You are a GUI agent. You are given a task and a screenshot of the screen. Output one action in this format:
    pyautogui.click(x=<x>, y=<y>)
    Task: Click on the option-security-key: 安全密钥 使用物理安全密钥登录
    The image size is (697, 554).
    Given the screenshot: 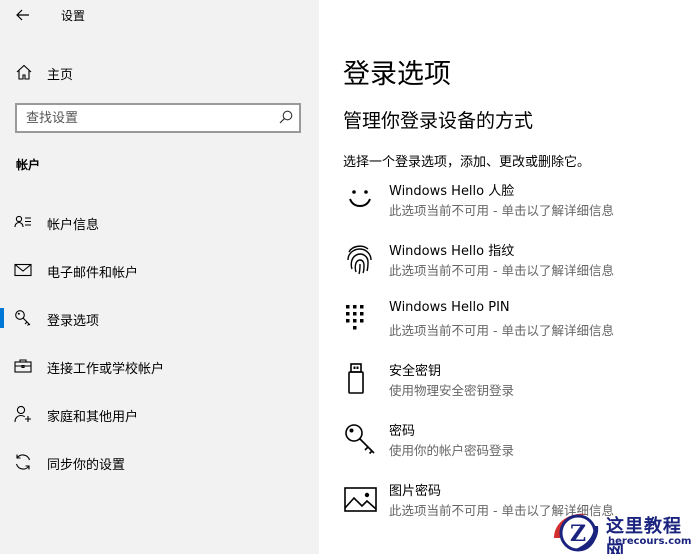 What is the action you would take?
    pyautogui.click(x=513, y=384)
    